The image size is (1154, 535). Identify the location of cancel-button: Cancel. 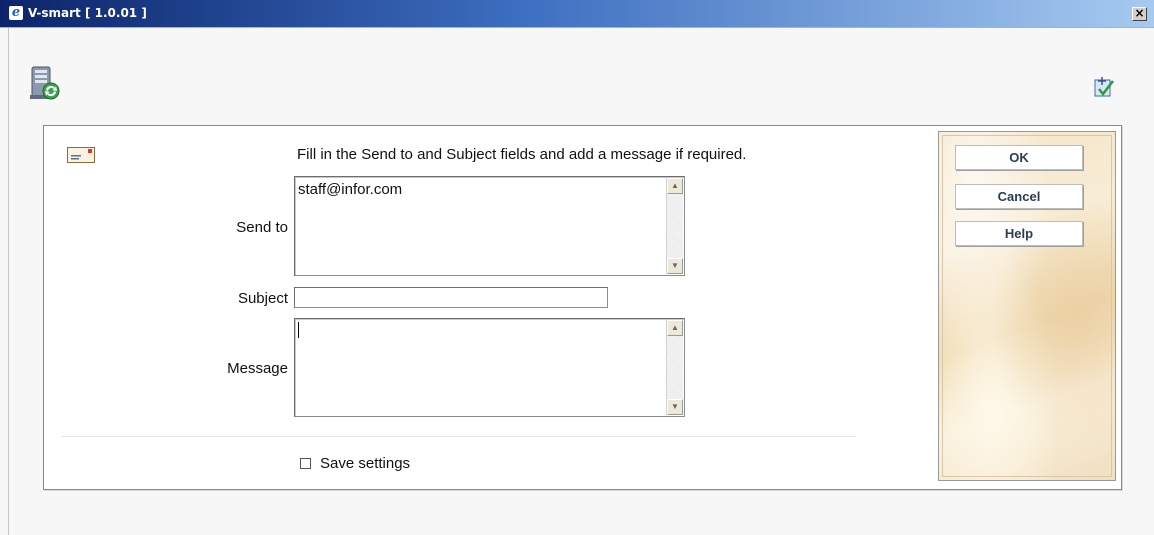
(1019, 196).